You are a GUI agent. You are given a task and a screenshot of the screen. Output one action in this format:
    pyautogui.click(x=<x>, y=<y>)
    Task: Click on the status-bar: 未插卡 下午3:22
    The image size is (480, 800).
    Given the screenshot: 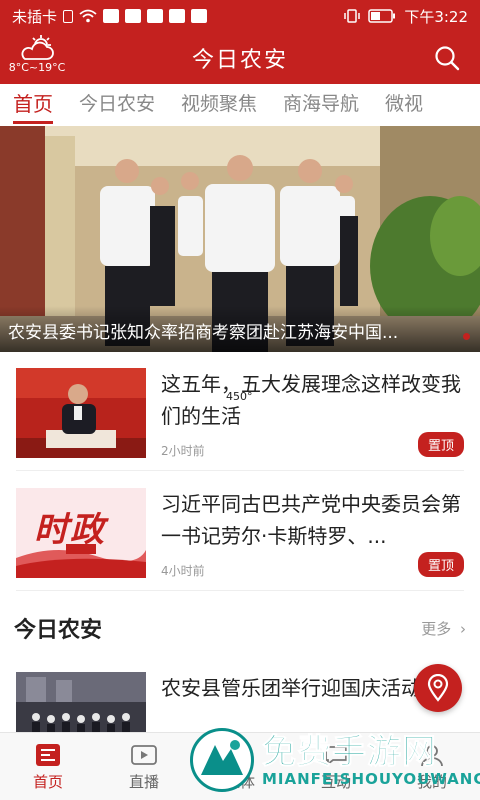 What is the action you would take?
    pyautogui.click(x=240, y=16)
    